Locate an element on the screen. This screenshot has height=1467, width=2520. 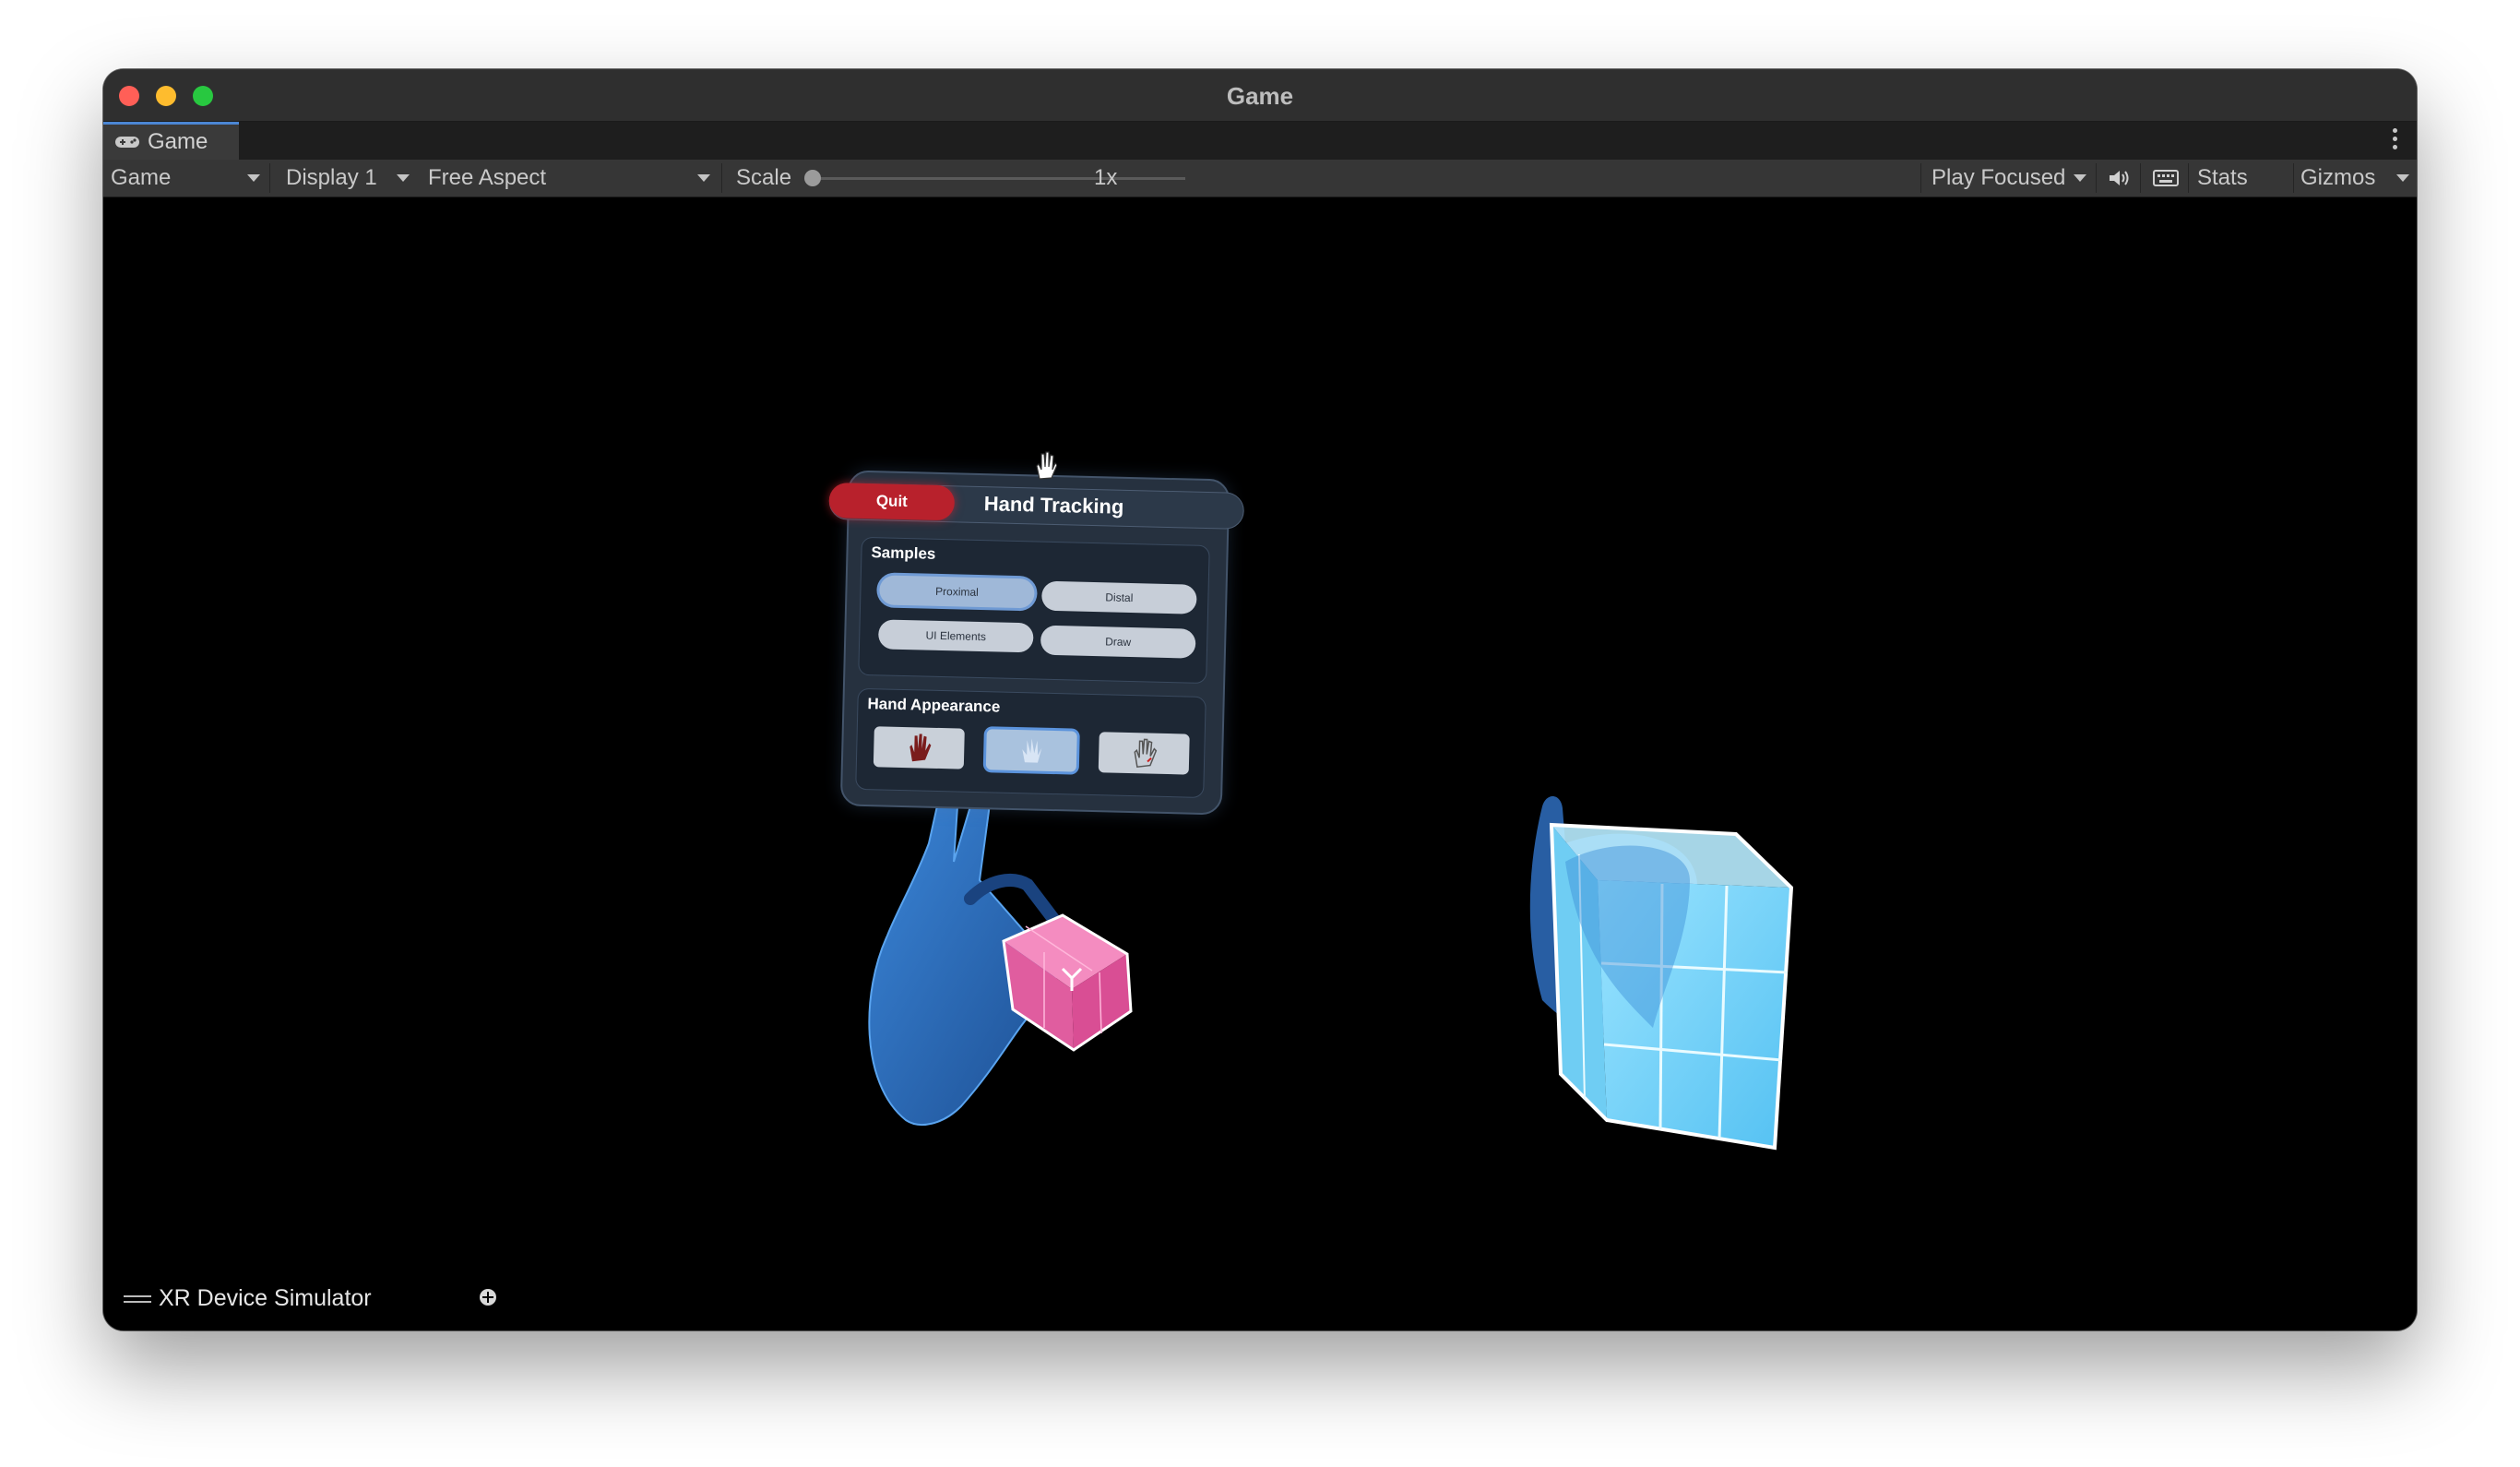
display-select: Display 1 is located at coordinates (346, 179).